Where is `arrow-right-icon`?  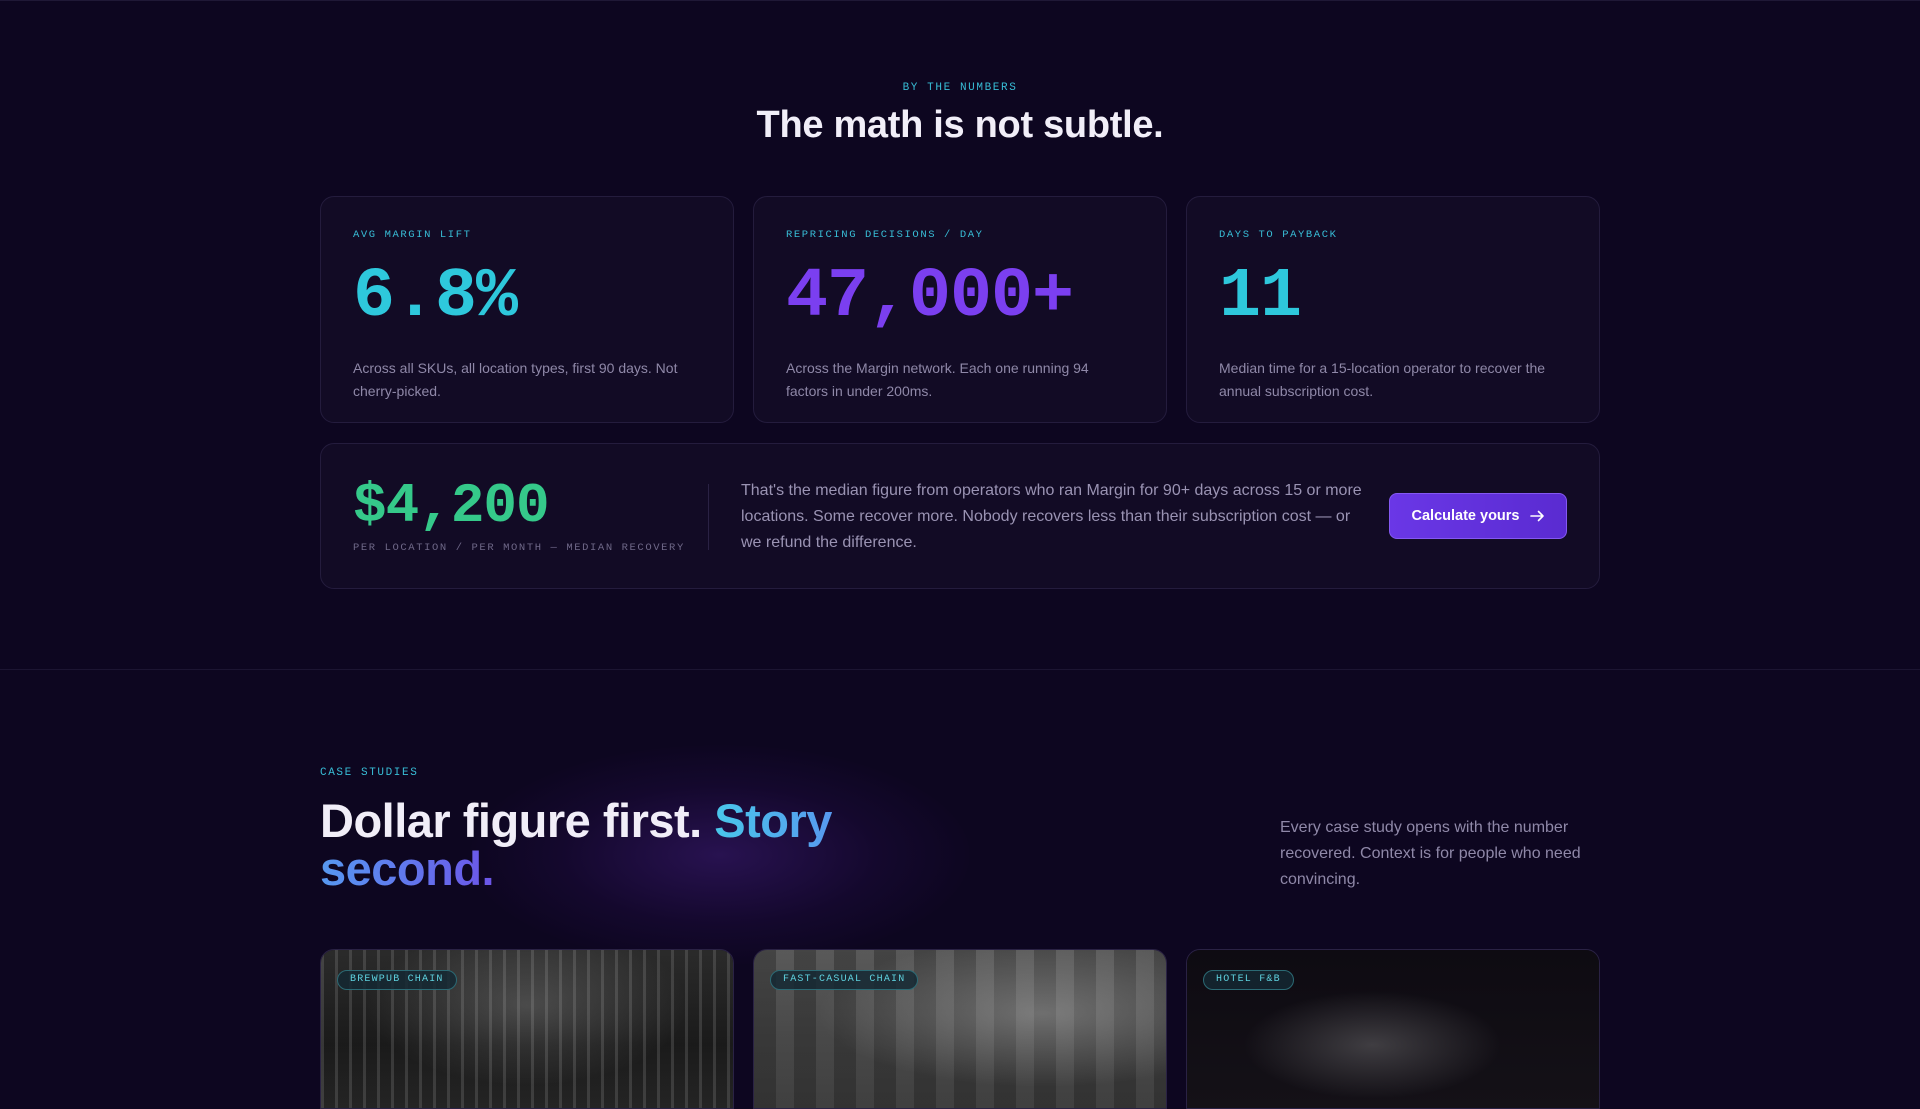 arrow-right-icon is located at coordinates (1536, 516).